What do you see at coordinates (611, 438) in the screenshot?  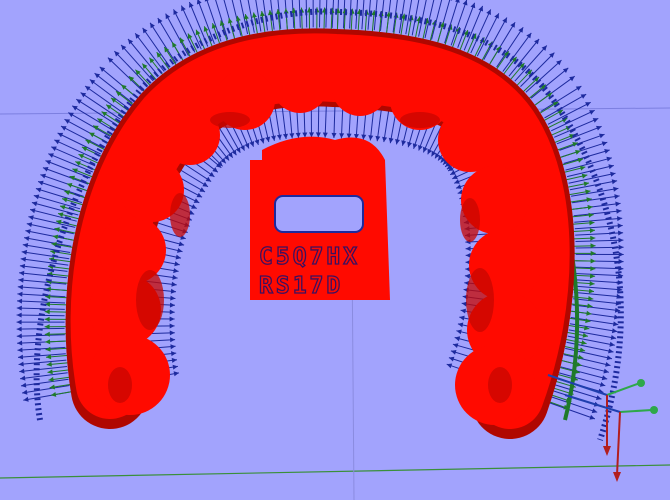 I see `axis-triad-icon` at bounding box center [611, 438].